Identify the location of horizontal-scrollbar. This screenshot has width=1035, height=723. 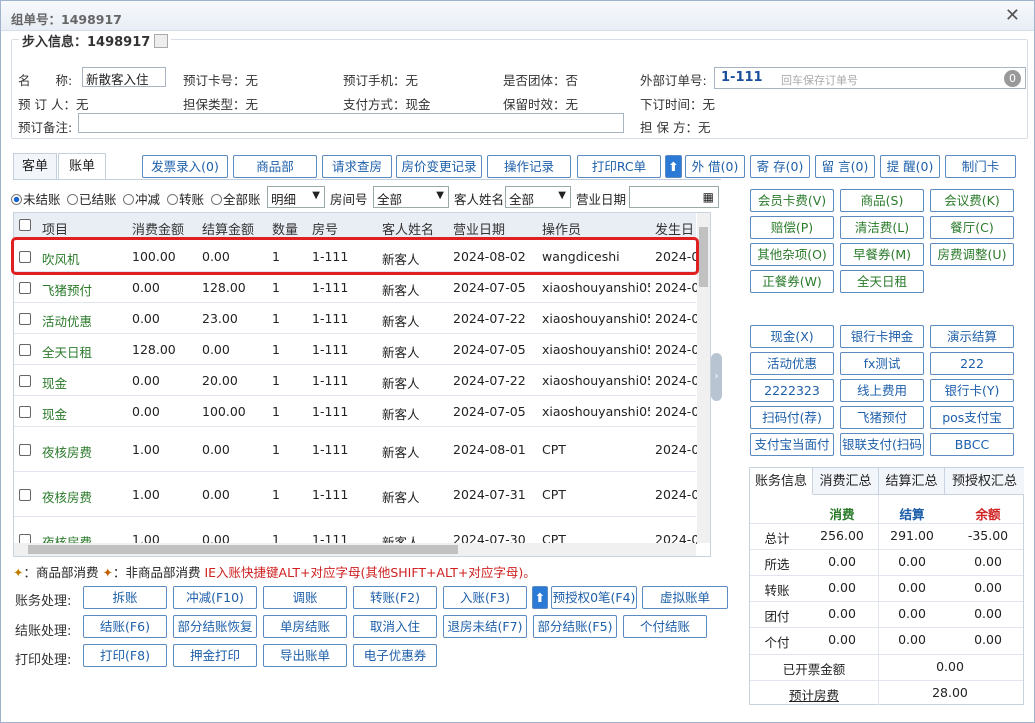
(355, 549).